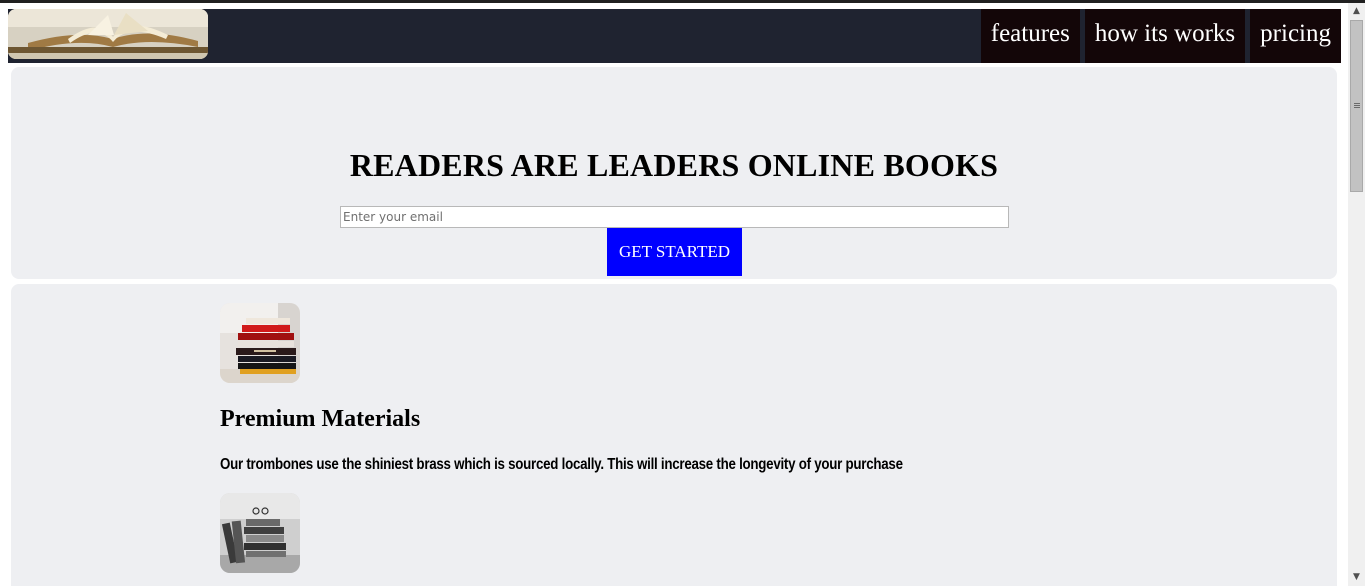 The width and height of the screenshot is (1365, 586). I want to click on bw-books-image, so click(260, 533).